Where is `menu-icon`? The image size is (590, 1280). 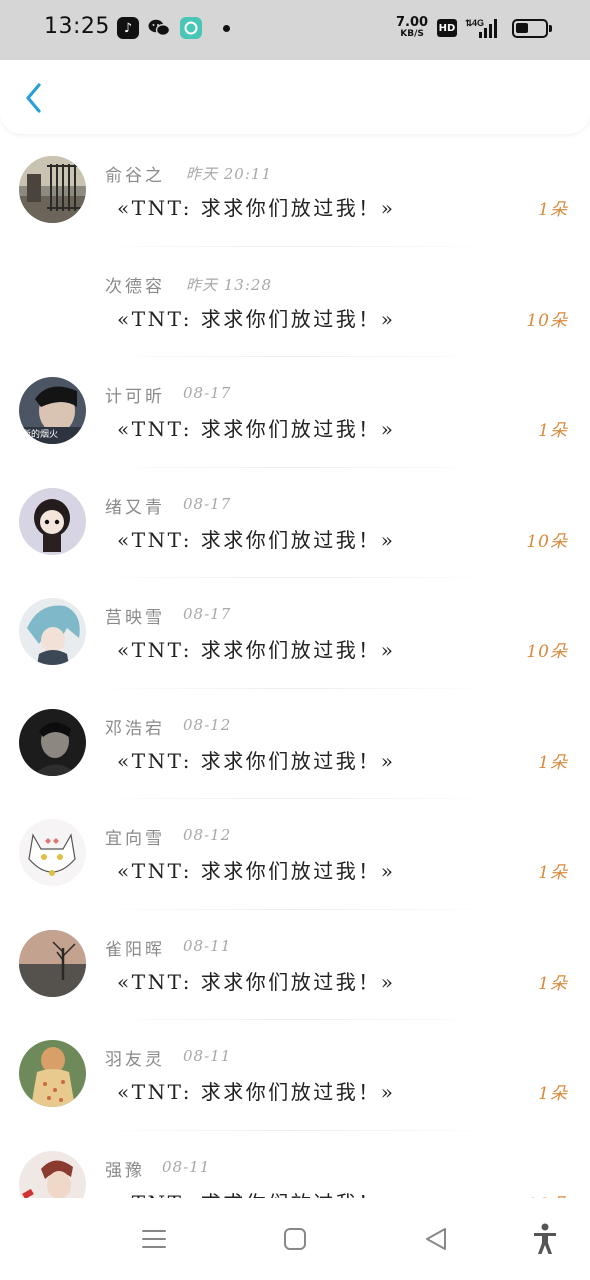
menu-icon is located at coordinates (154, 1239).